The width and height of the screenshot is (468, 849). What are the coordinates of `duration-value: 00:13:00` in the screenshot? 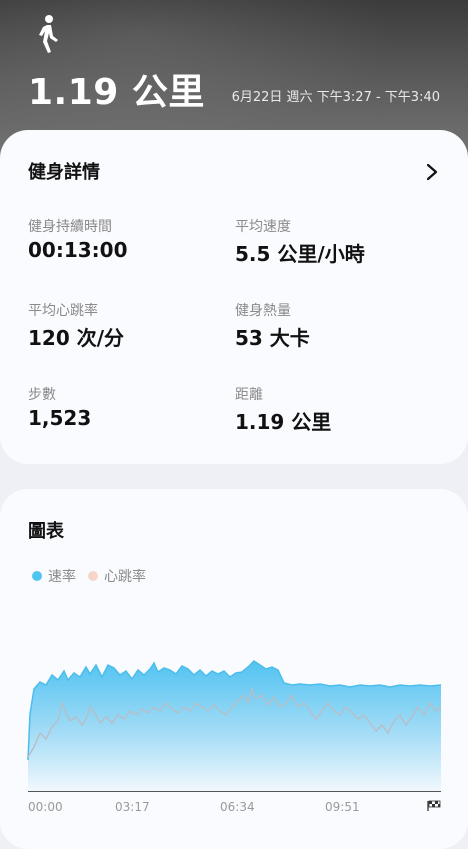 It's located at (78, 250).